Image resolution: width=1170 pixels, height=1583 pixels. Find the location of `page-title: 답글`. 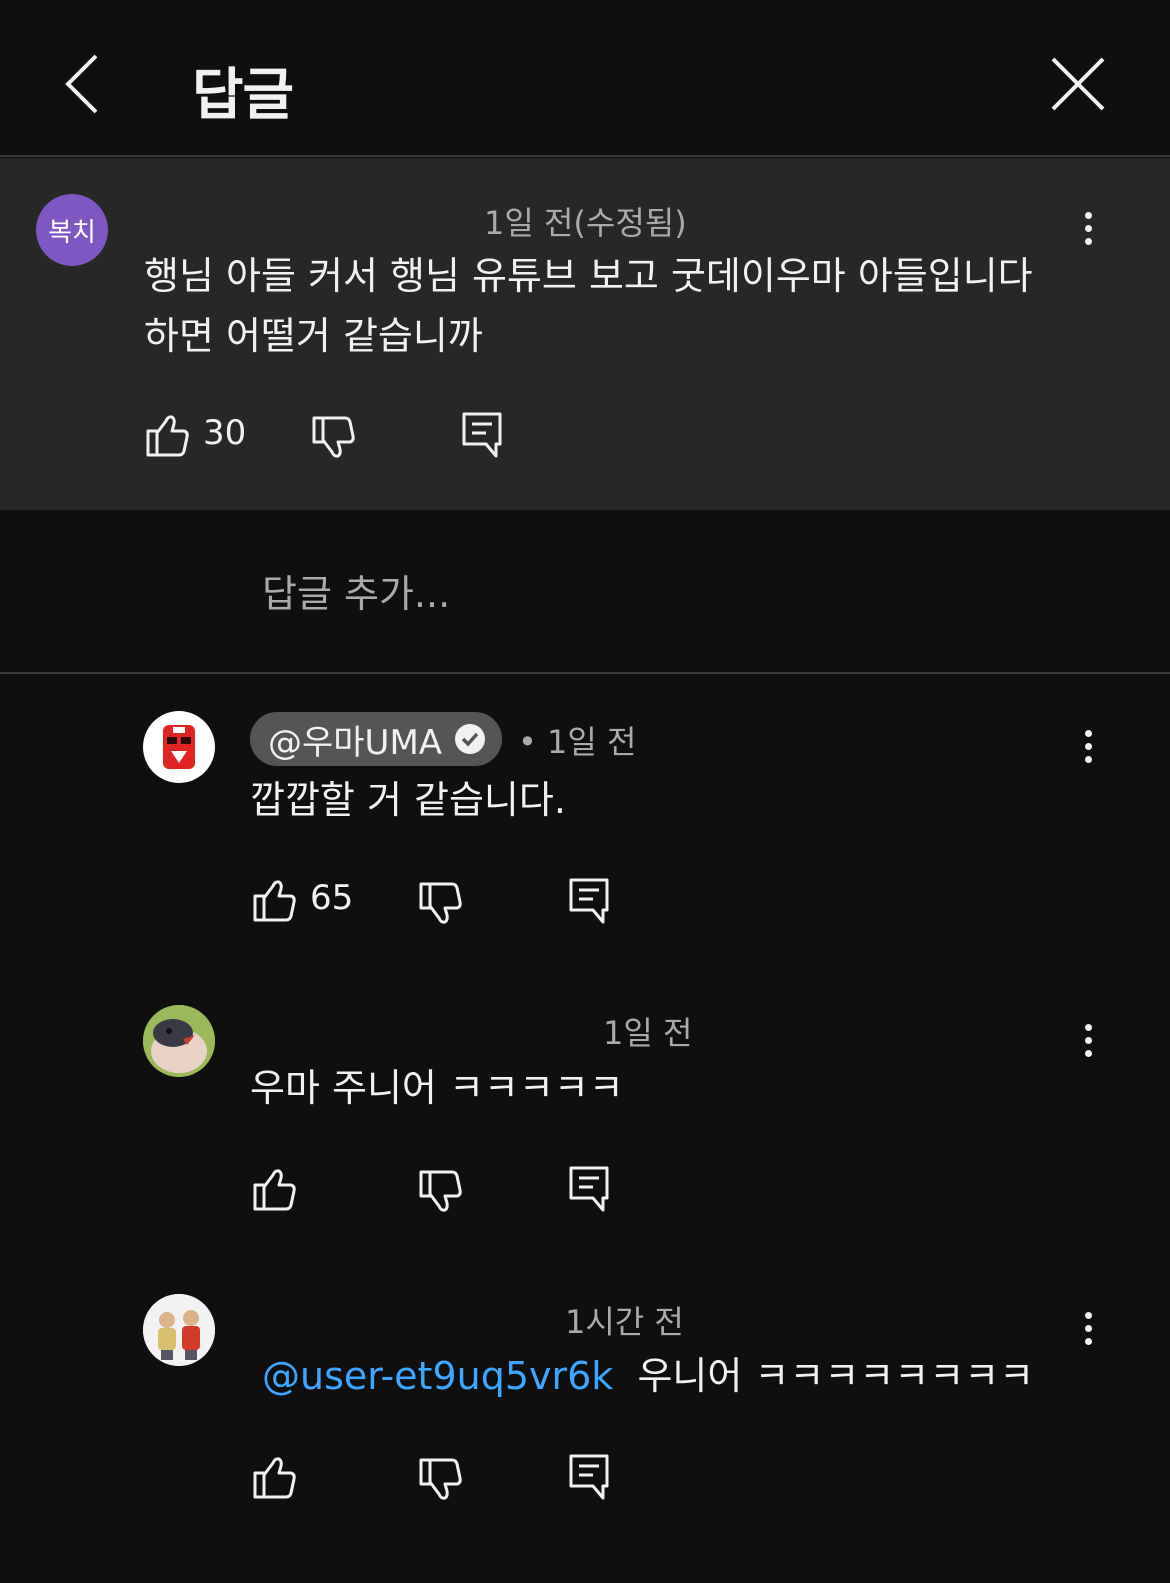

page-title: 답글 is located at coordinates (243, 95).